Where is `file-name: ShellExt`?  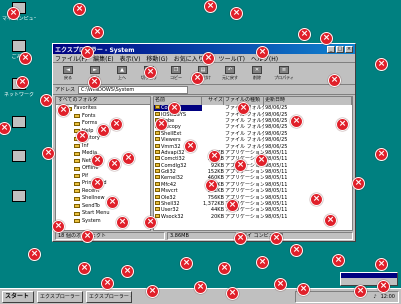
file-name: ShellExt is located at coordinates (178, 133).